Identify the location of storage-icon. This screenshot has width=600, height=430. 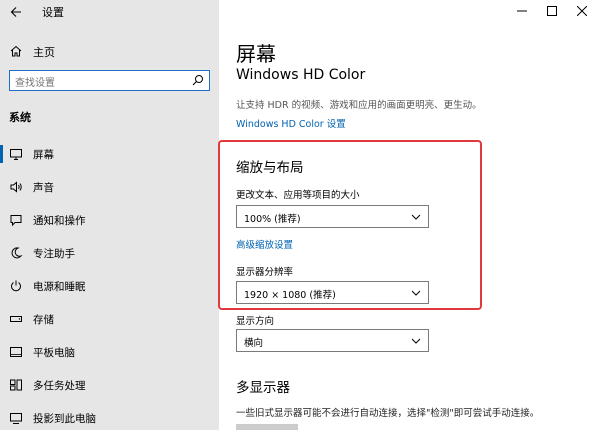
(16, 319).